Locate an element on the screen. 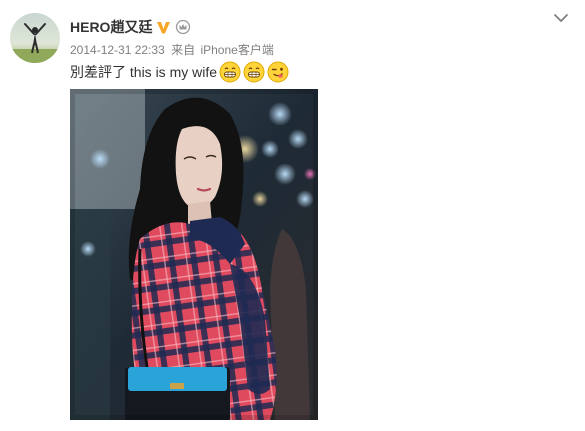 The height and width of the screenshot is (431, 585). post-content: 別差評了 this is my wife is located at coordinates (179, 72).